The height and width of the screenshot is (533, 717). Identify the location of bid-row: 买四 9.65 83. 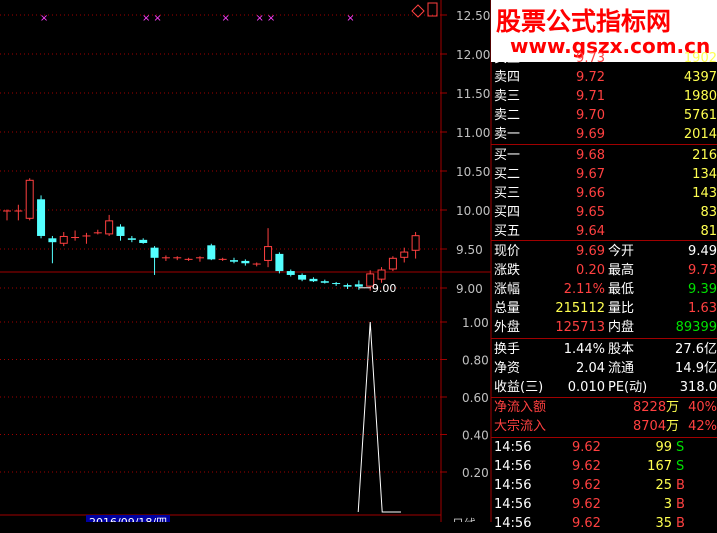
(604, 213).